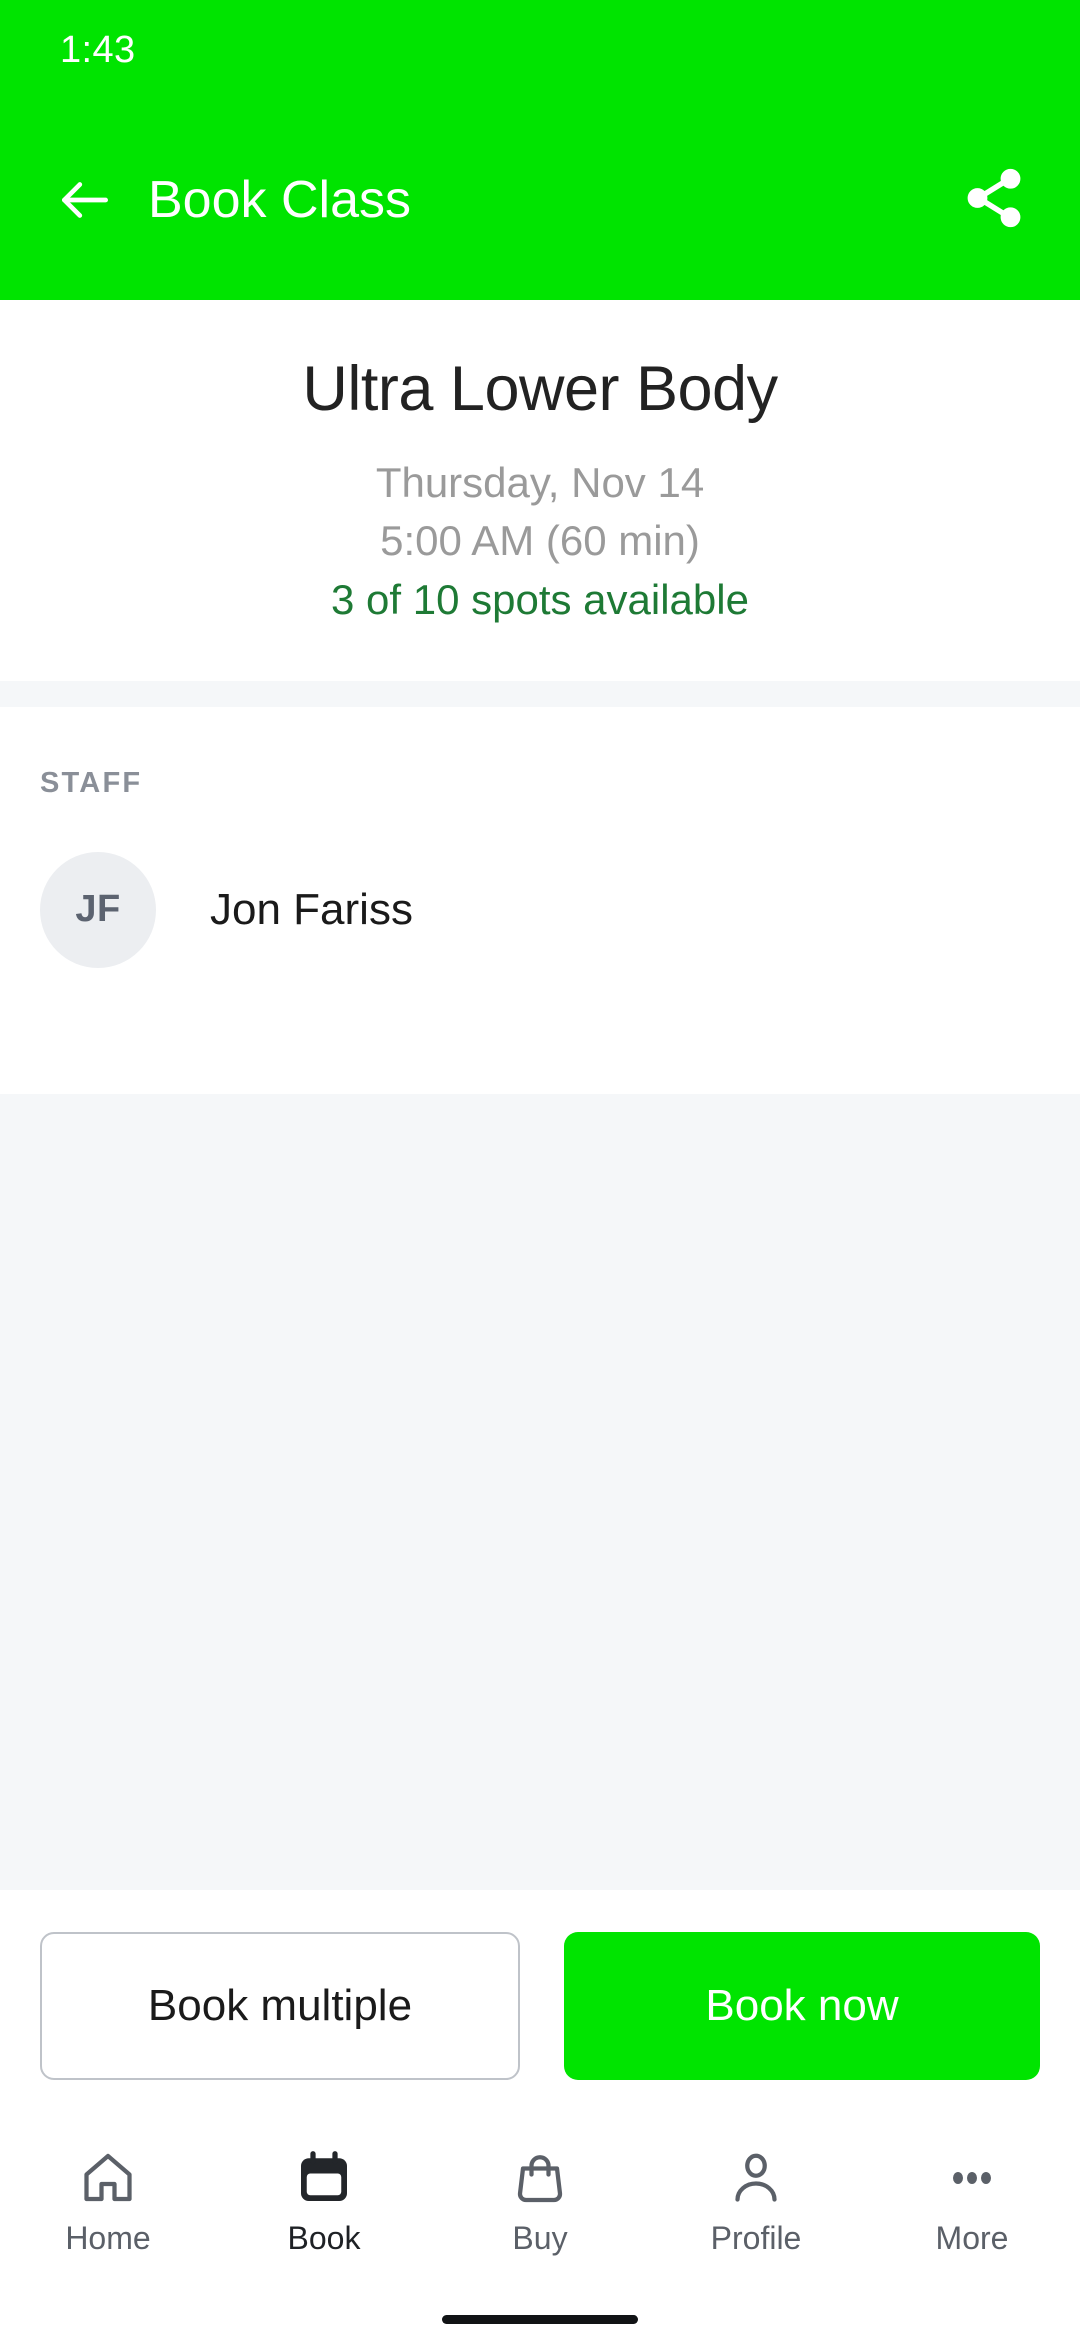  I want to click on app-bar-title: Book Class, so click(279, 200).